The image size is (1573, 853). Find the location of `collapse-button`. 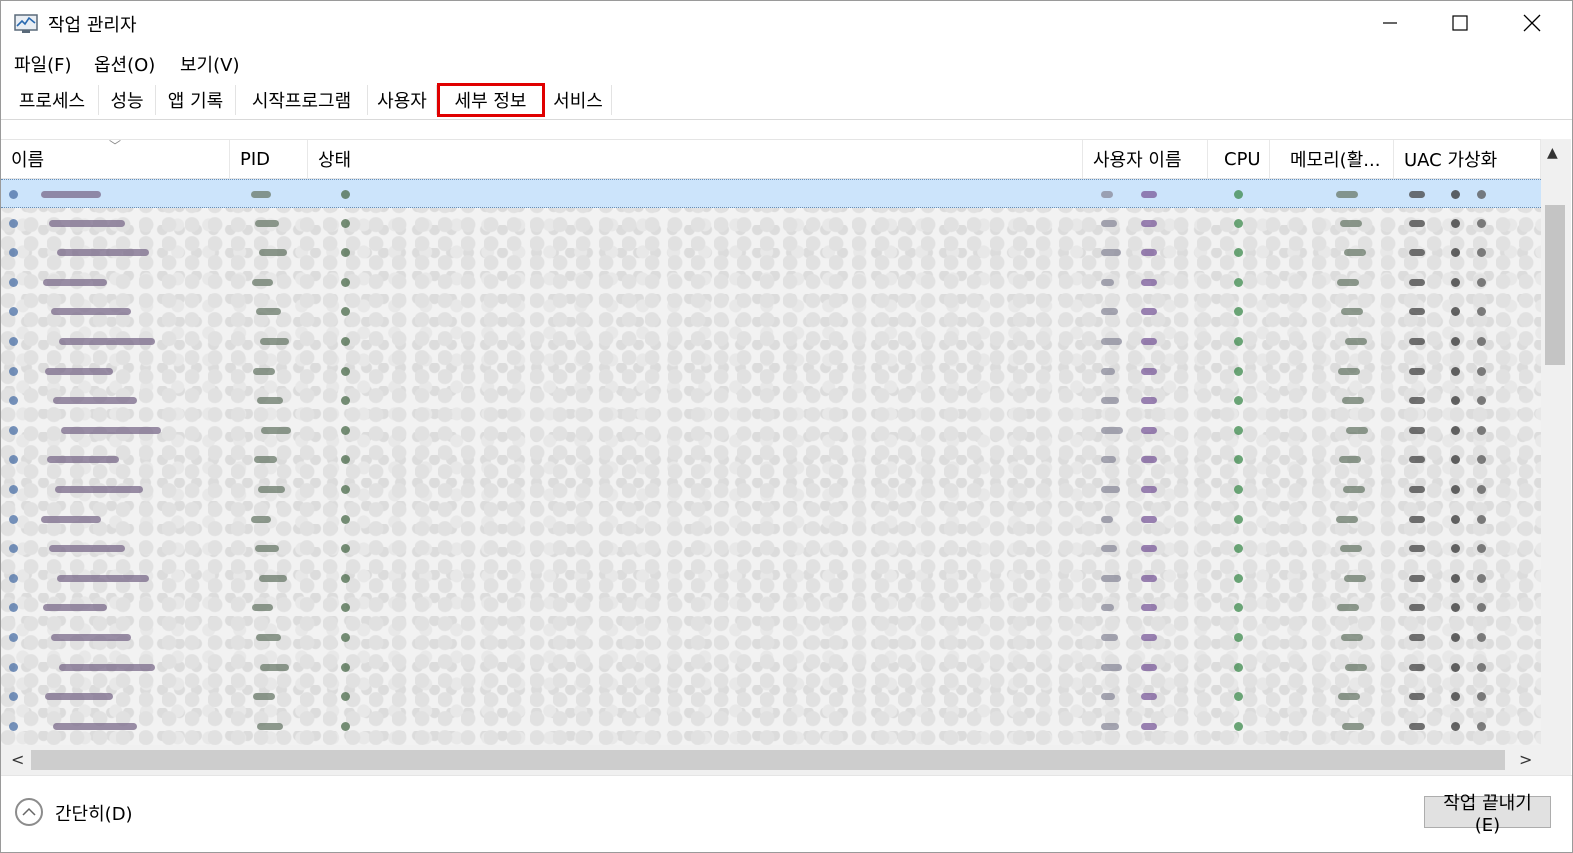

collapse-button is located at coordinates (29, 812).